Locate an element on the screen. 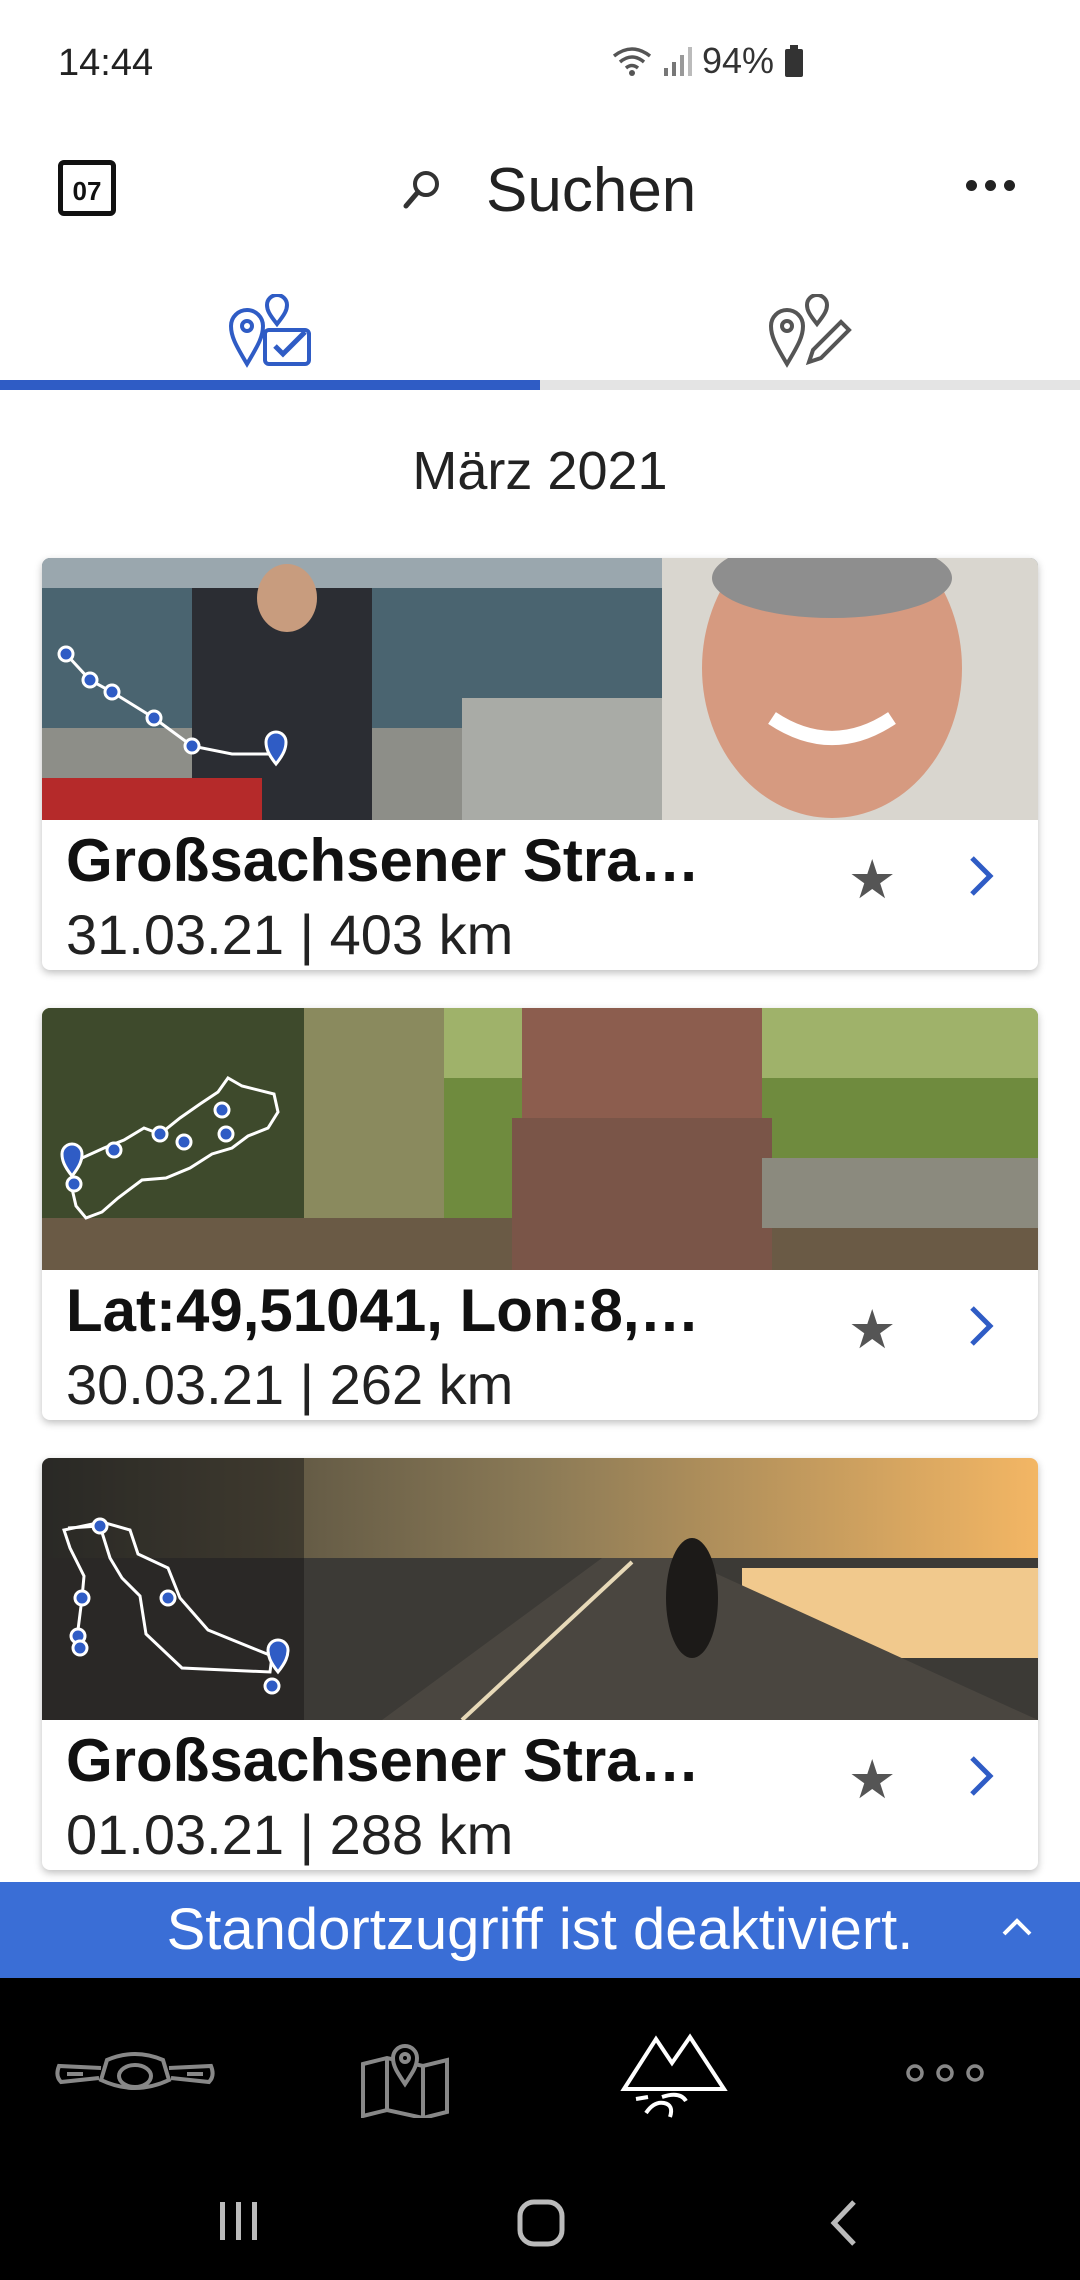 The image size is (1080, 2280). battery-icon is located at coordinates (794, 61).